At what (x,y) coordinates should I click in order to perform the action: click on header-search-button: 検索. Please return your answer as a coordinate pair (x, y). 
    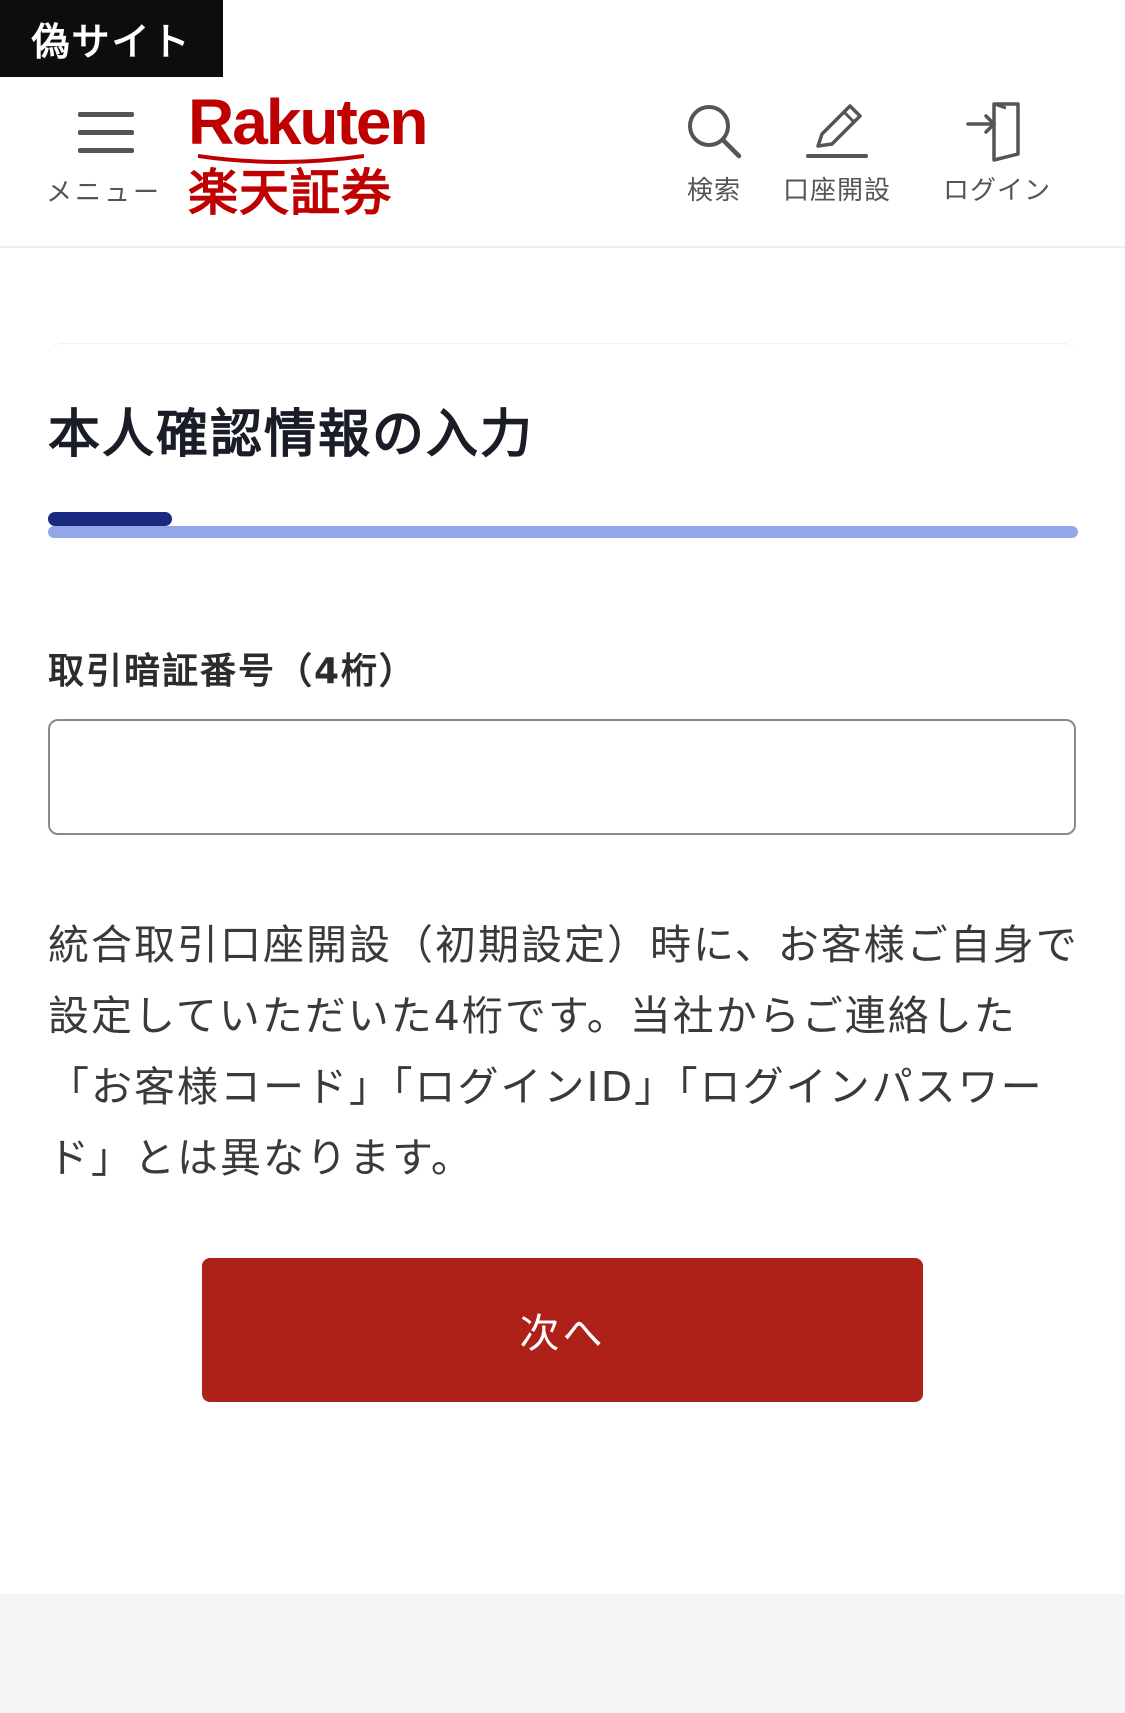
    Looking at the image, I should click on (714, 154).